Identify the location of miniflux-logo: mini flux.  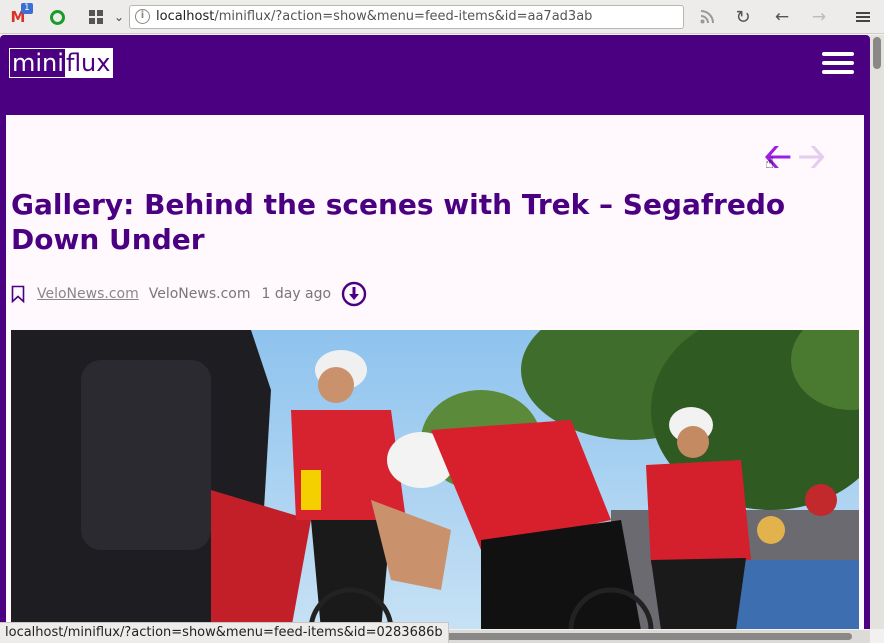
(61, 63).